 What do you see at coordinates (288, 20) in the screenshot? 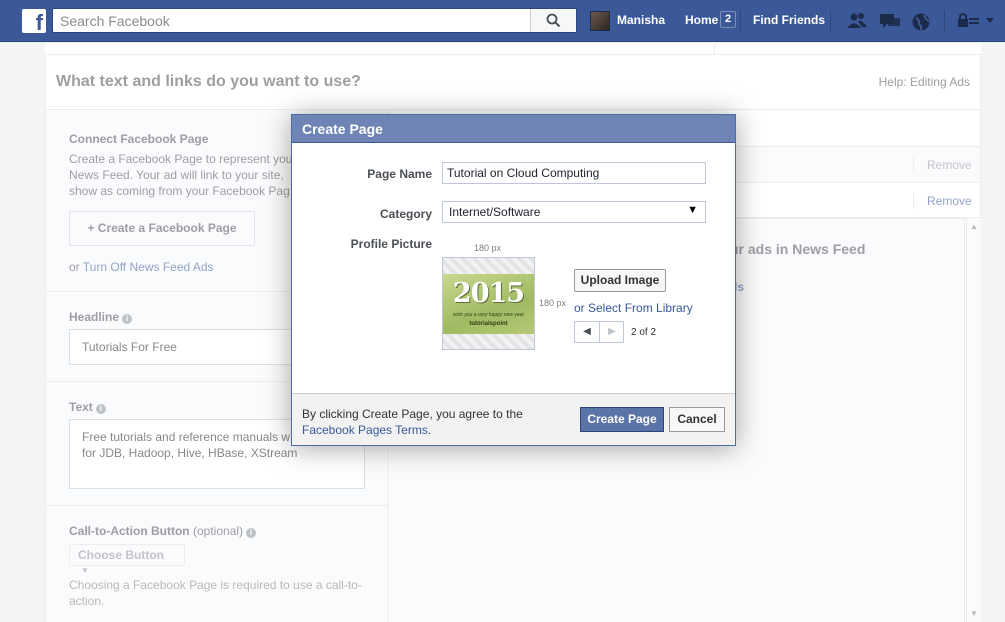
I see `search-input` at bounding box center [288, 20].